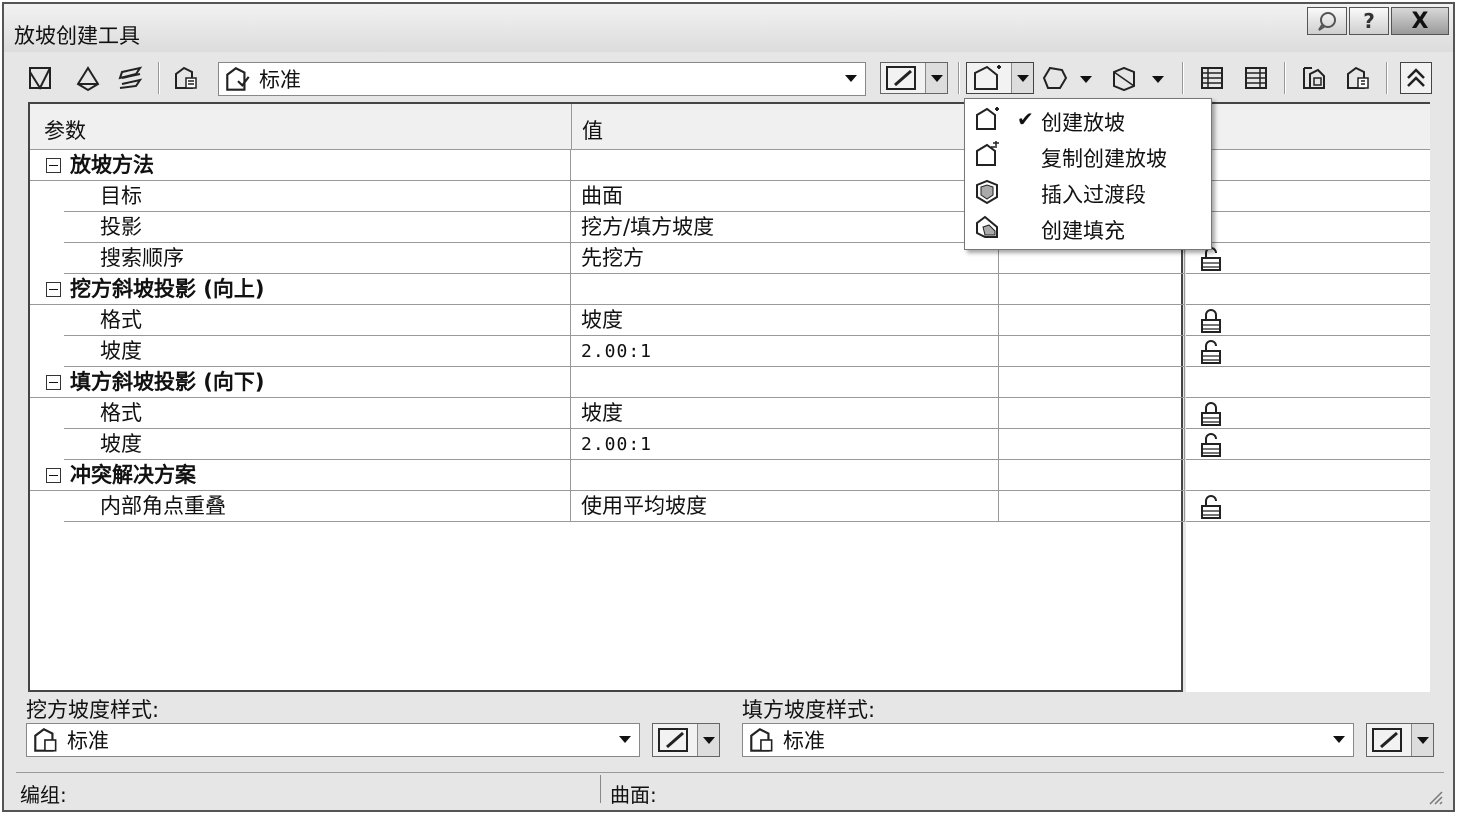 The width and height of the screenshot is (1458, 816). I want to click on edit-cut-style-dropdown, so click(686, 740).